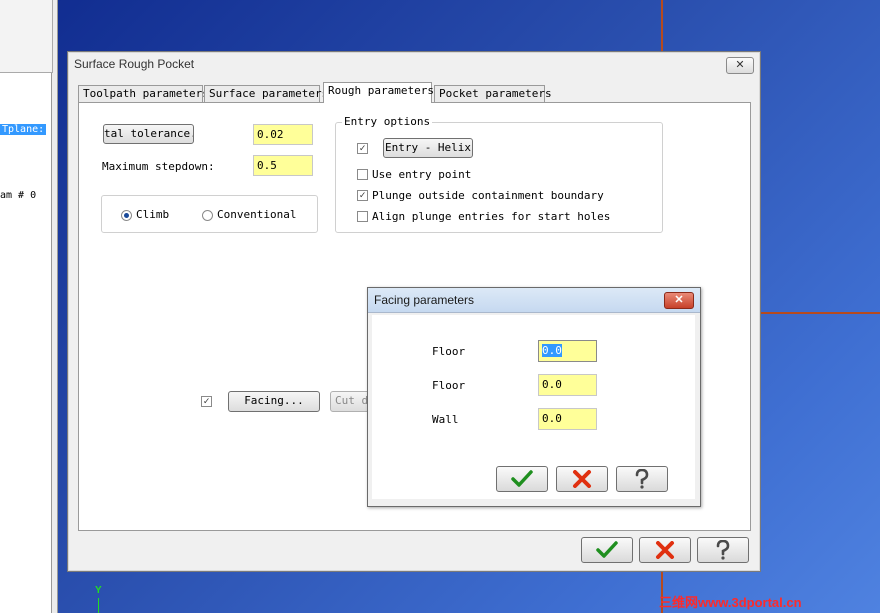 This screenshot has height=613, width=880. What do you see at coordinates (567, 351) in the screenshot?
I see `facing-floor-field-1: 0.0` at bounding box center [567, 351].